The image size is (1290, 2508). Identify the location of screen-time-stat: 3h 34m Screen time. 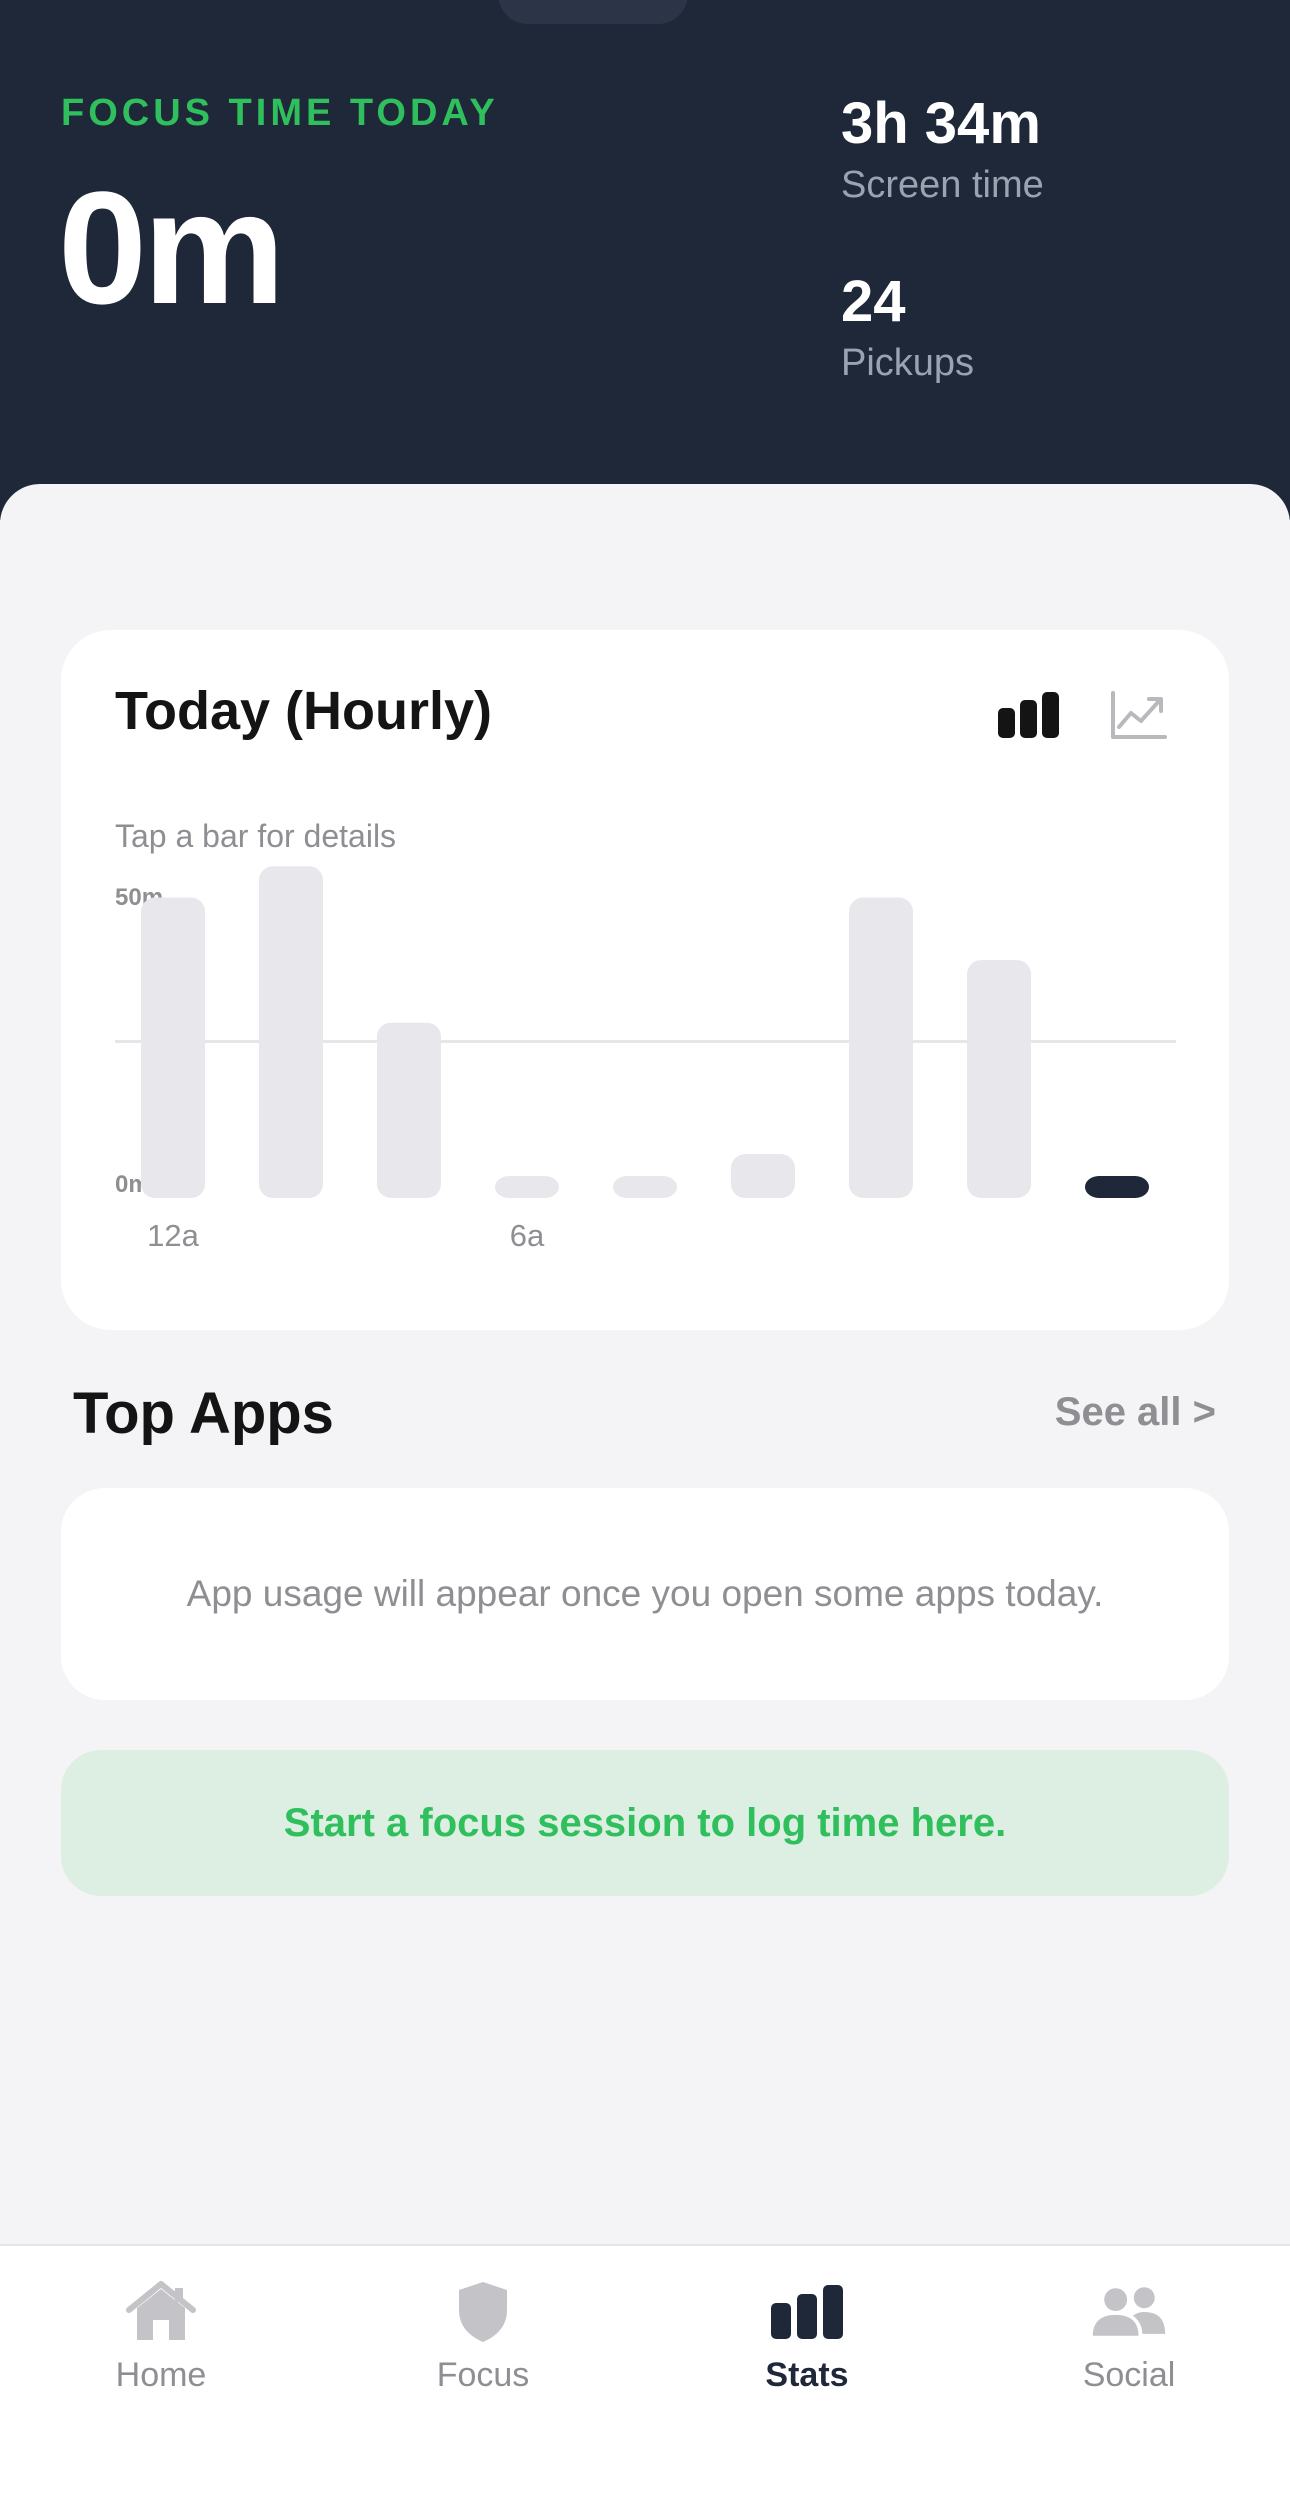
(942, 151).